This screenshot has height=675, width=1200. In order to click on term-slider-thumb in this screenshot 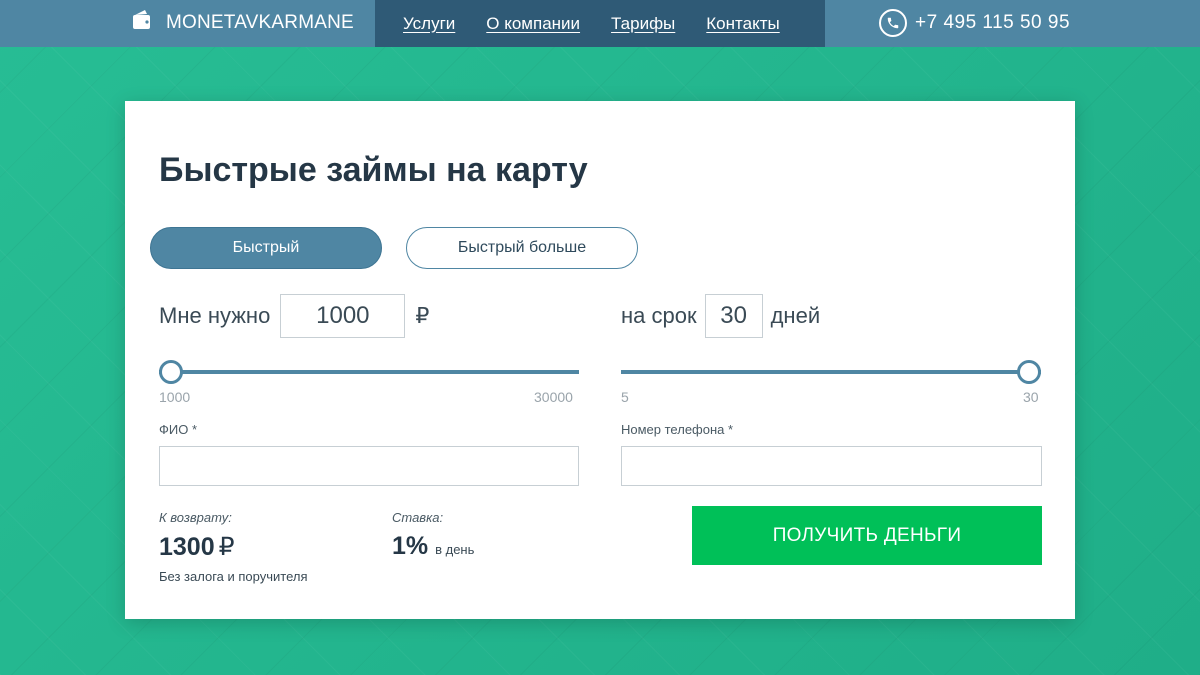, I will do `click(1029, 372)`.